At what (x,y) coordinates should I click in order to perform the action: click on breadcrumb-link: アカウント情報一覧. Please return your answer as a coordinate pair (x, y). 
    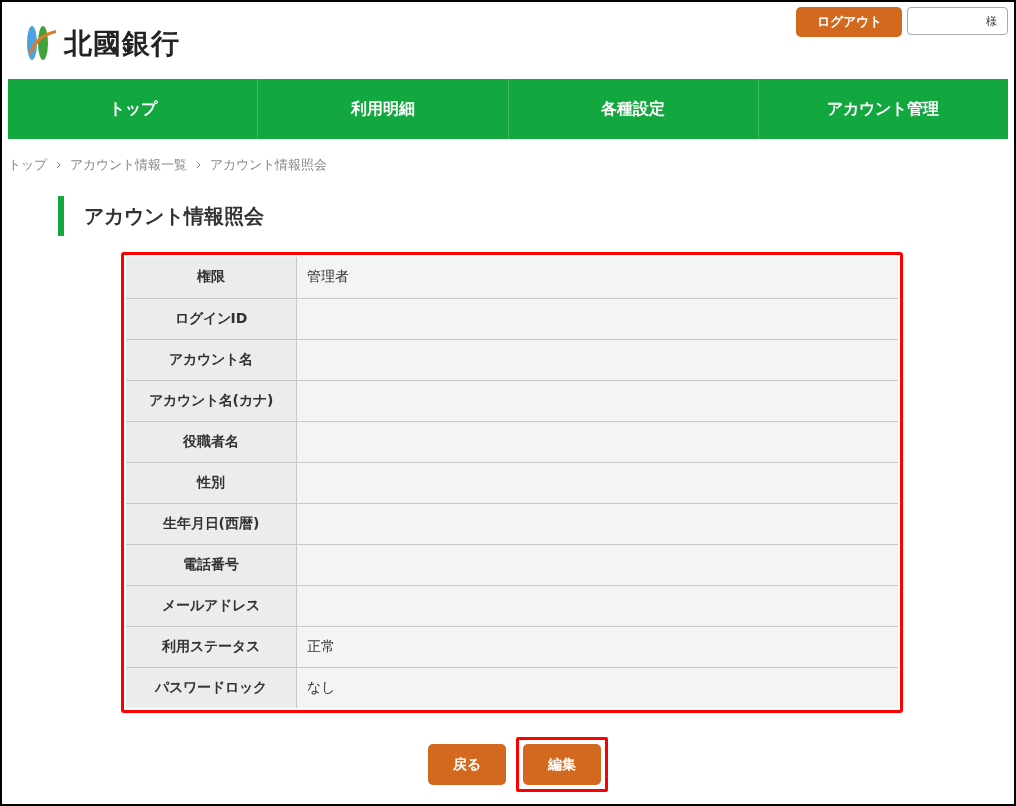
    Looking at the image, I should click on (128, 165).